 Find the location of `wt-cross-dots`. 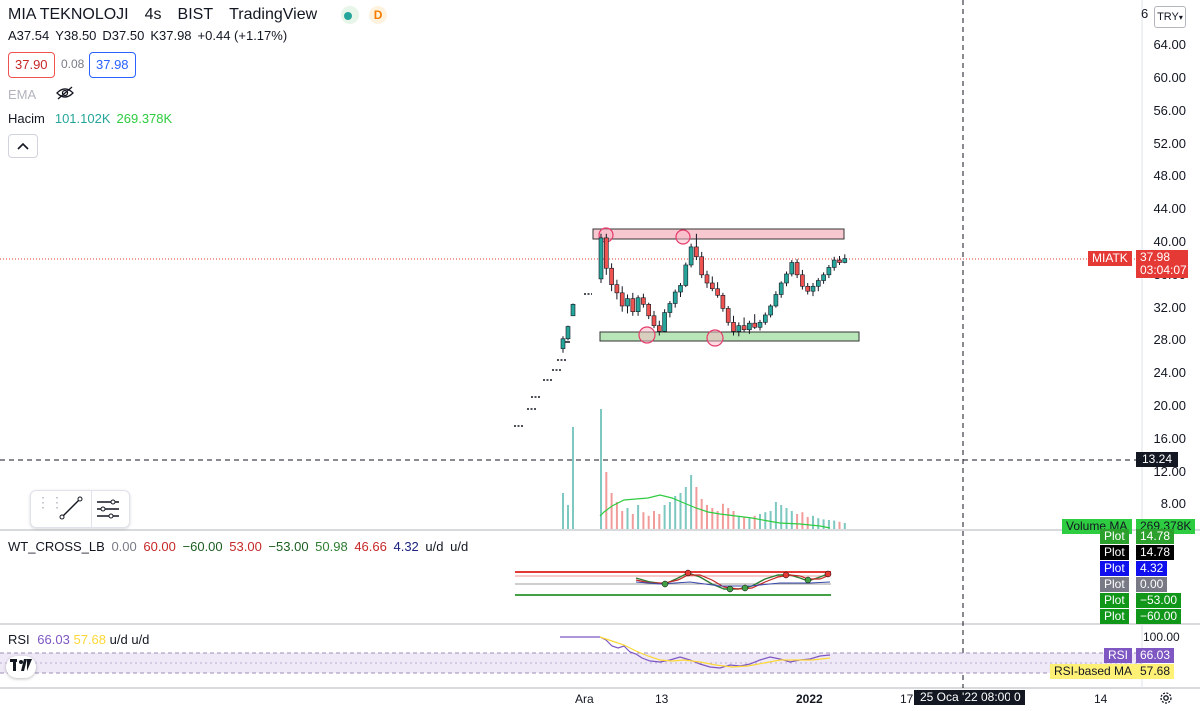

wt-cross-dots is located at coordinates (746, 581).